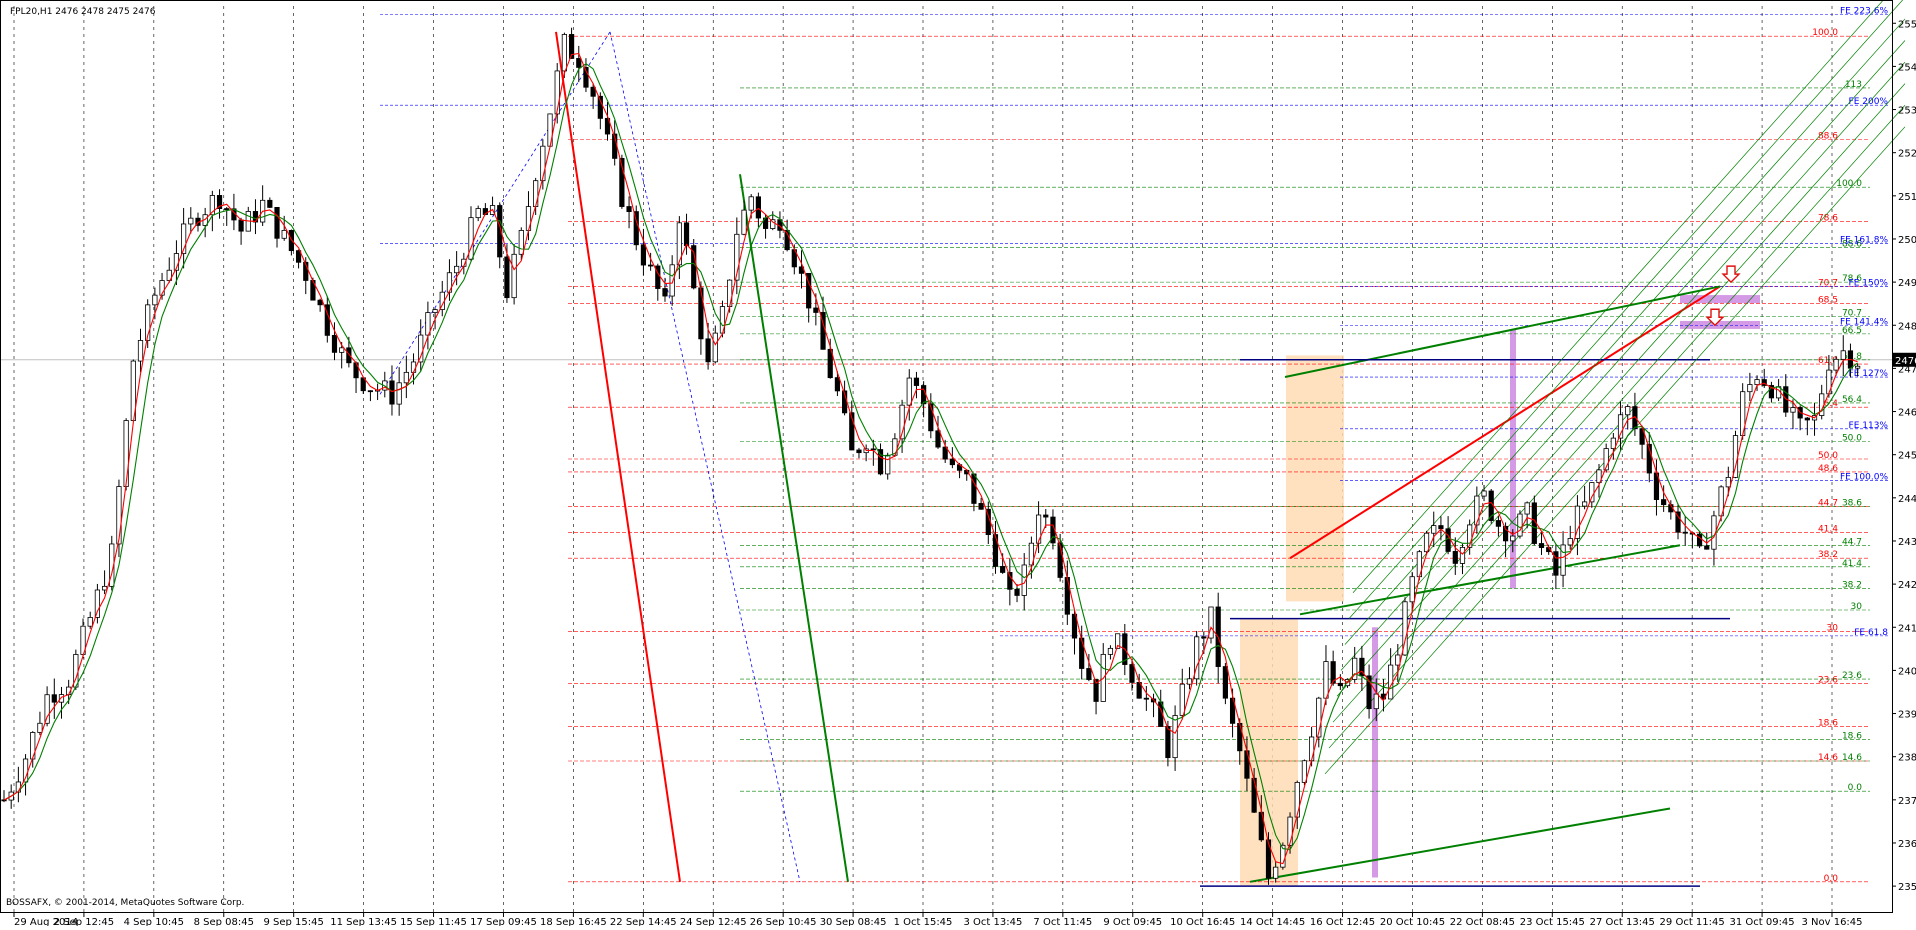 The image size is (1916, 930). Describe the element at coordinates (1852, 736) in the screenshot. I see `fib-green-label: 18.6` at that location.